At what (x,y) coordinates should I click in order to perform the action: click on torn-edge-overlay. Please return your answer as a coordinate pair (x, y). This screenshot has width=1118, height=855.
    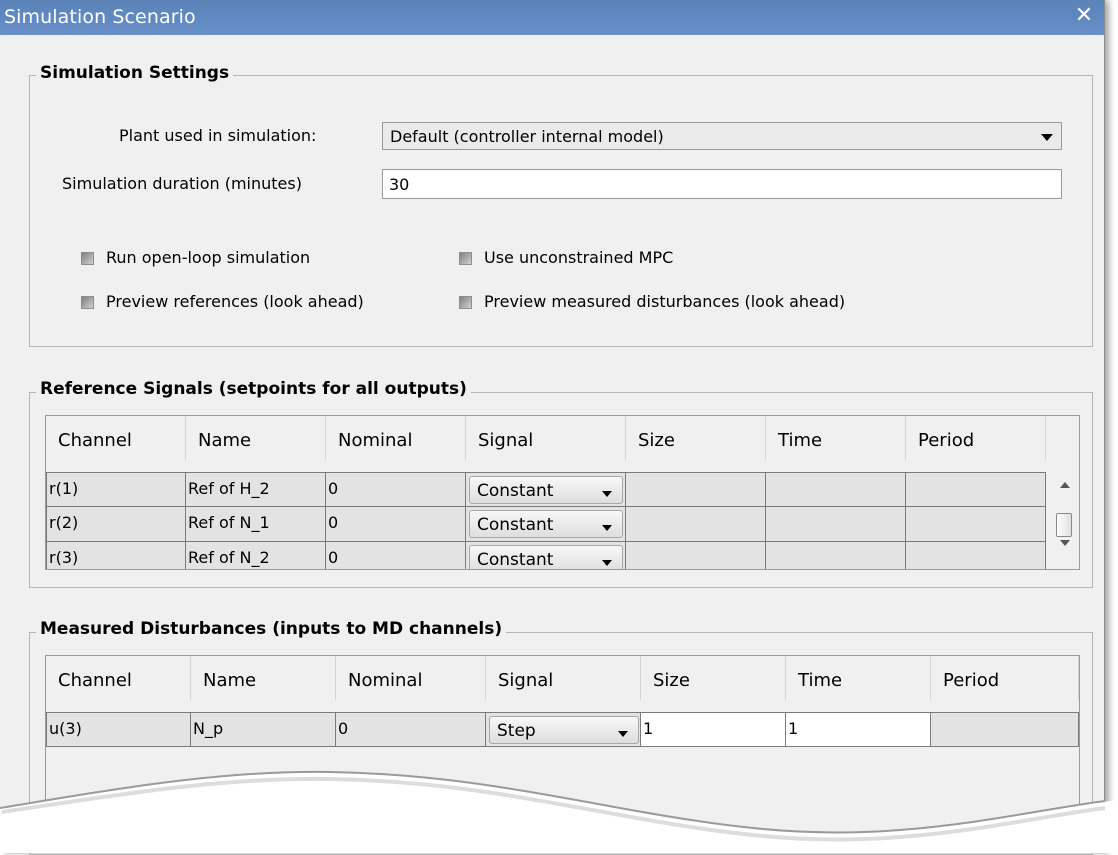
    Looking at the image, I should click on (559, 811).